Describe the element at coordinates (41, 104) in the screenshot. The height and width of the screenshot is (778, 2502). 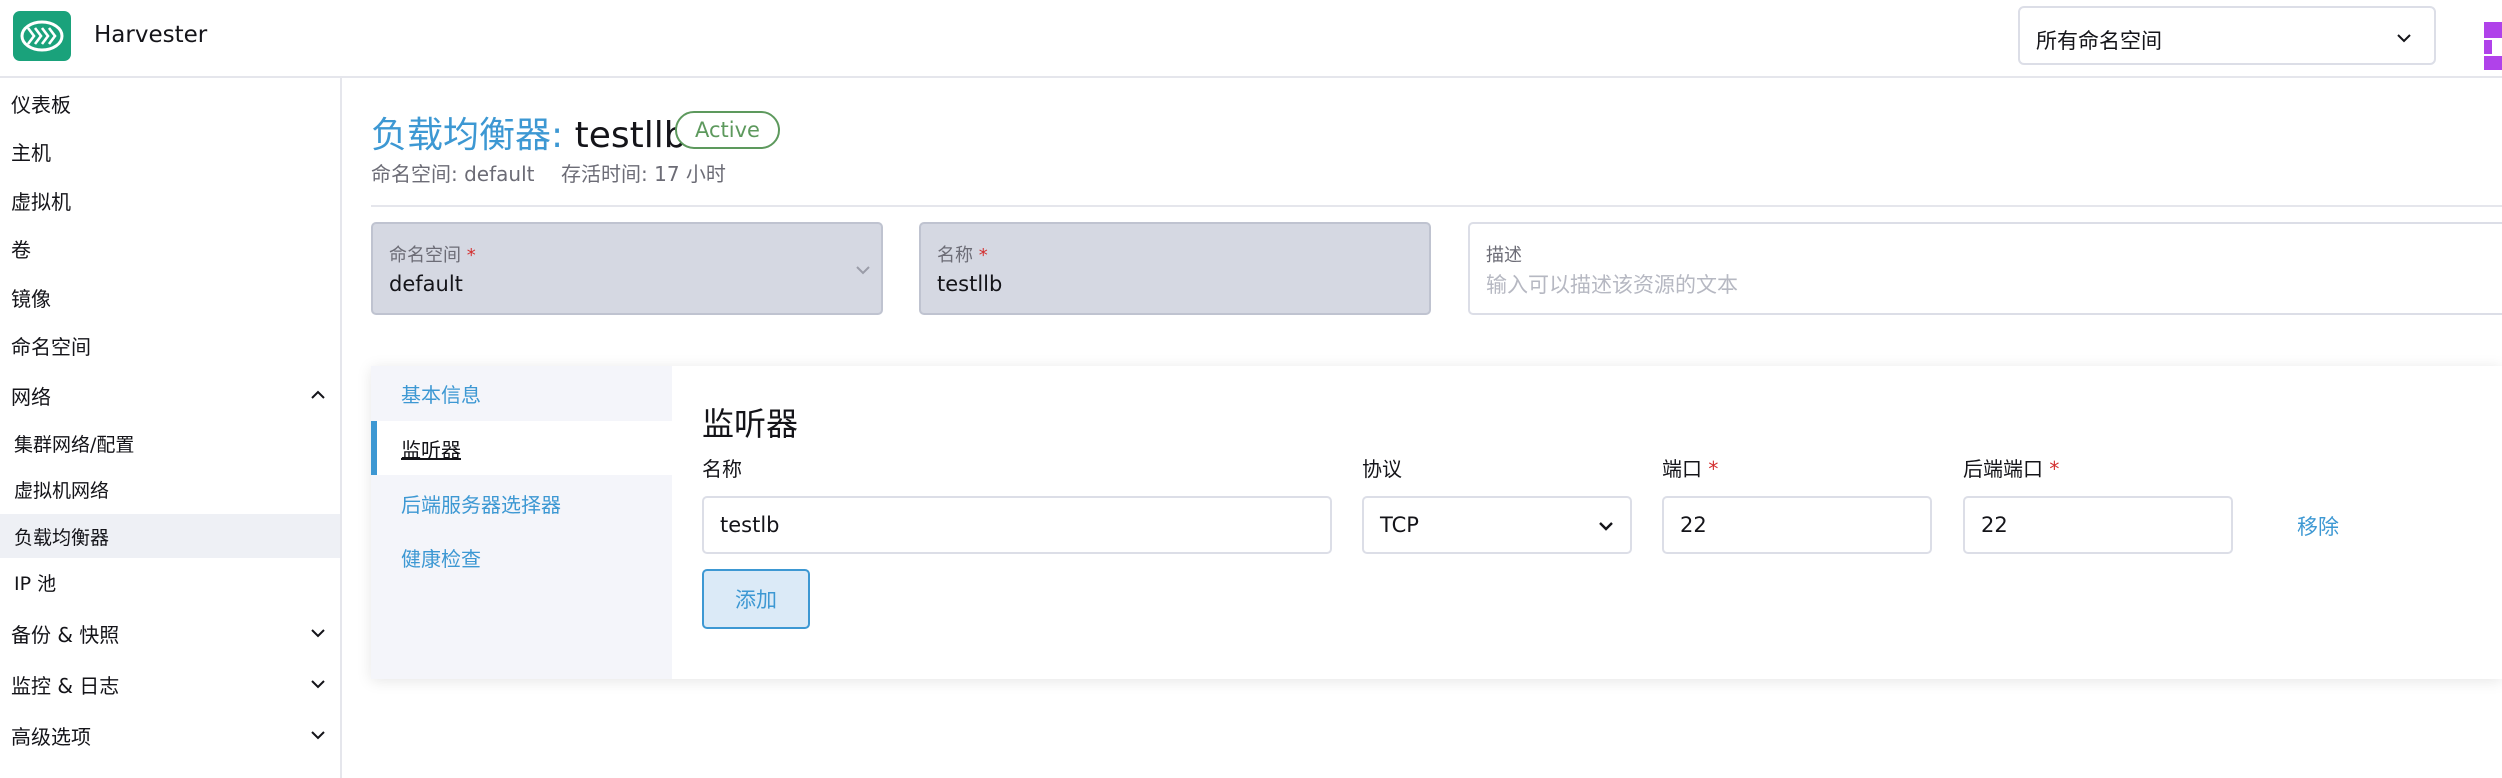
I see `sidebar-item-label: 仪表板` at that location.